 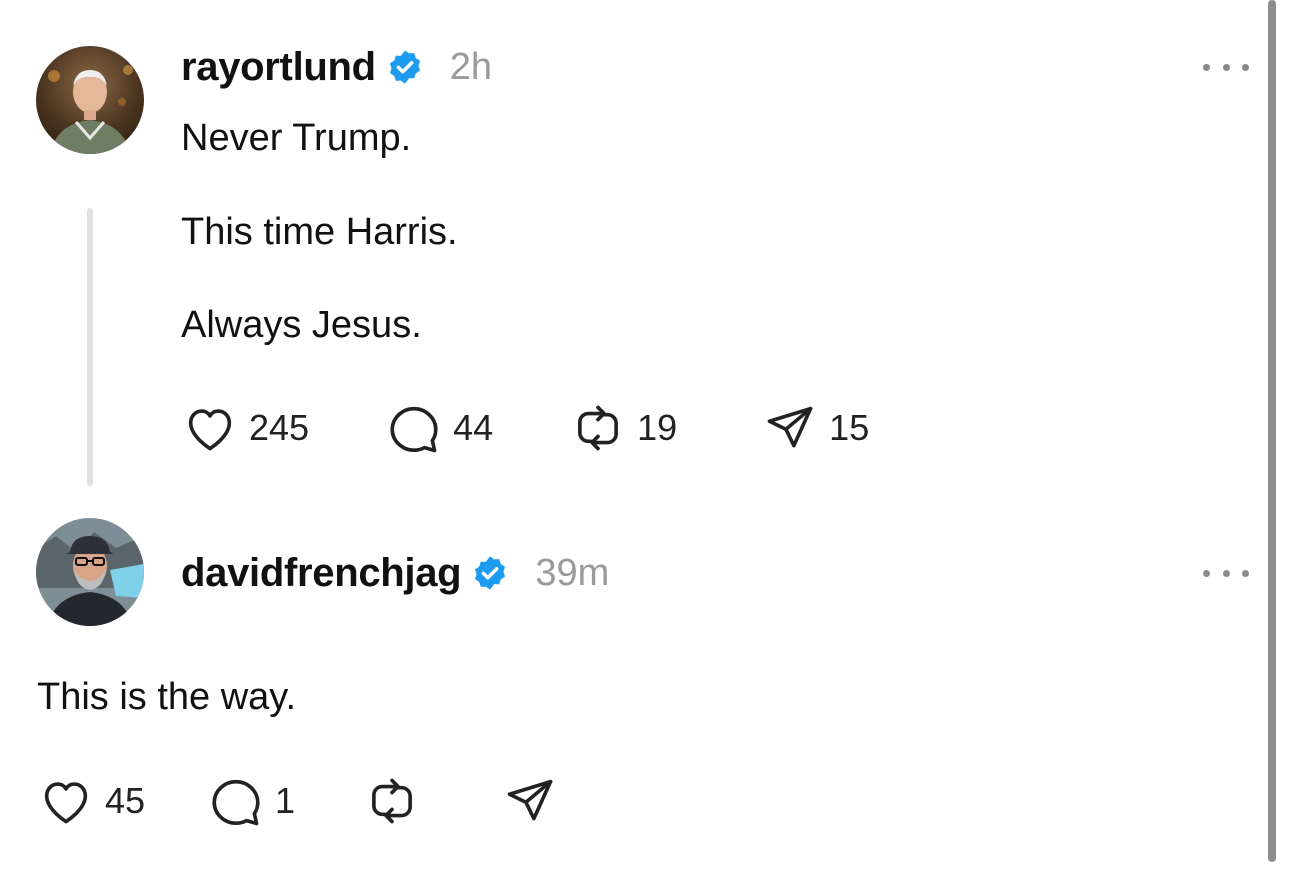 I want to click on share-count: 15, so click(x=849, y=427).